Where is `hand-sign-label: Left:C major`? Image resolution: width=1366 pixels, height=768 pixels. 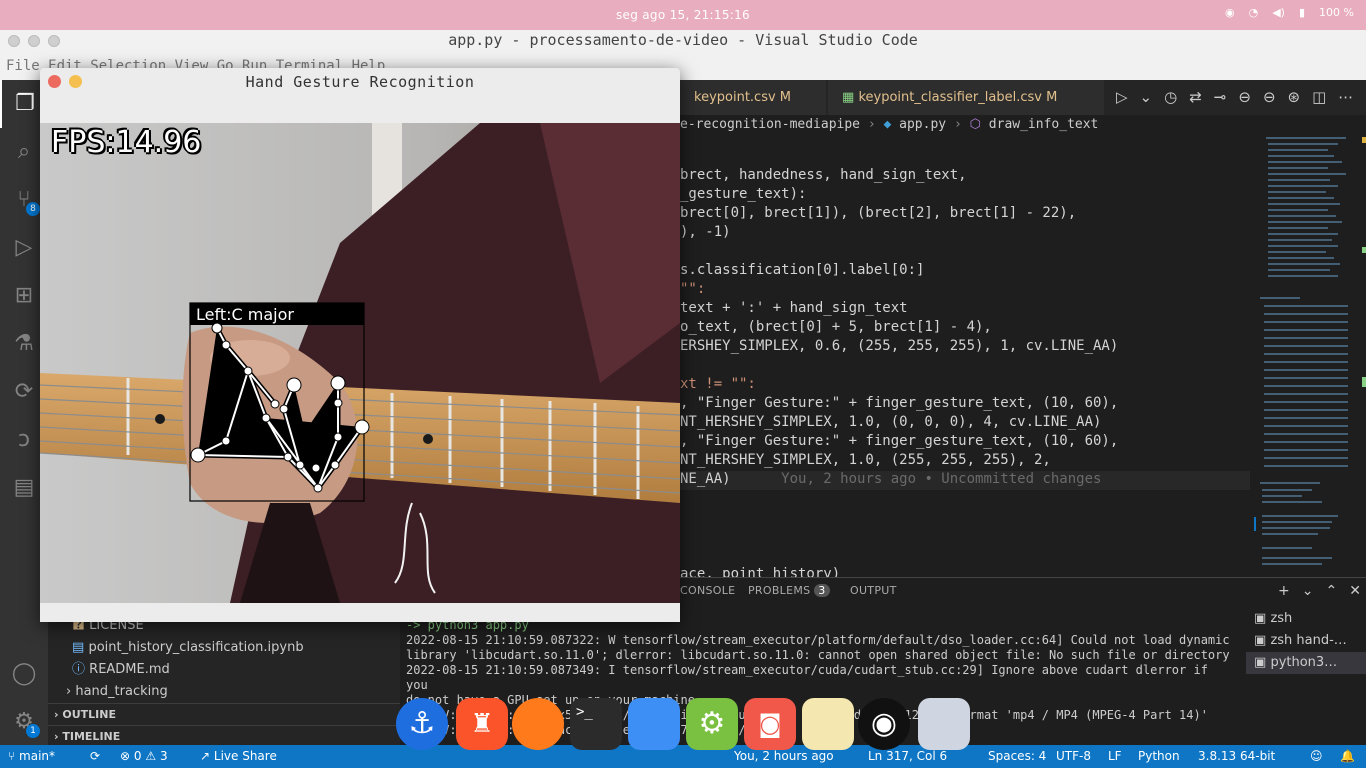
hand-sign-label: Left:C major is located at coordinates (245, 314).